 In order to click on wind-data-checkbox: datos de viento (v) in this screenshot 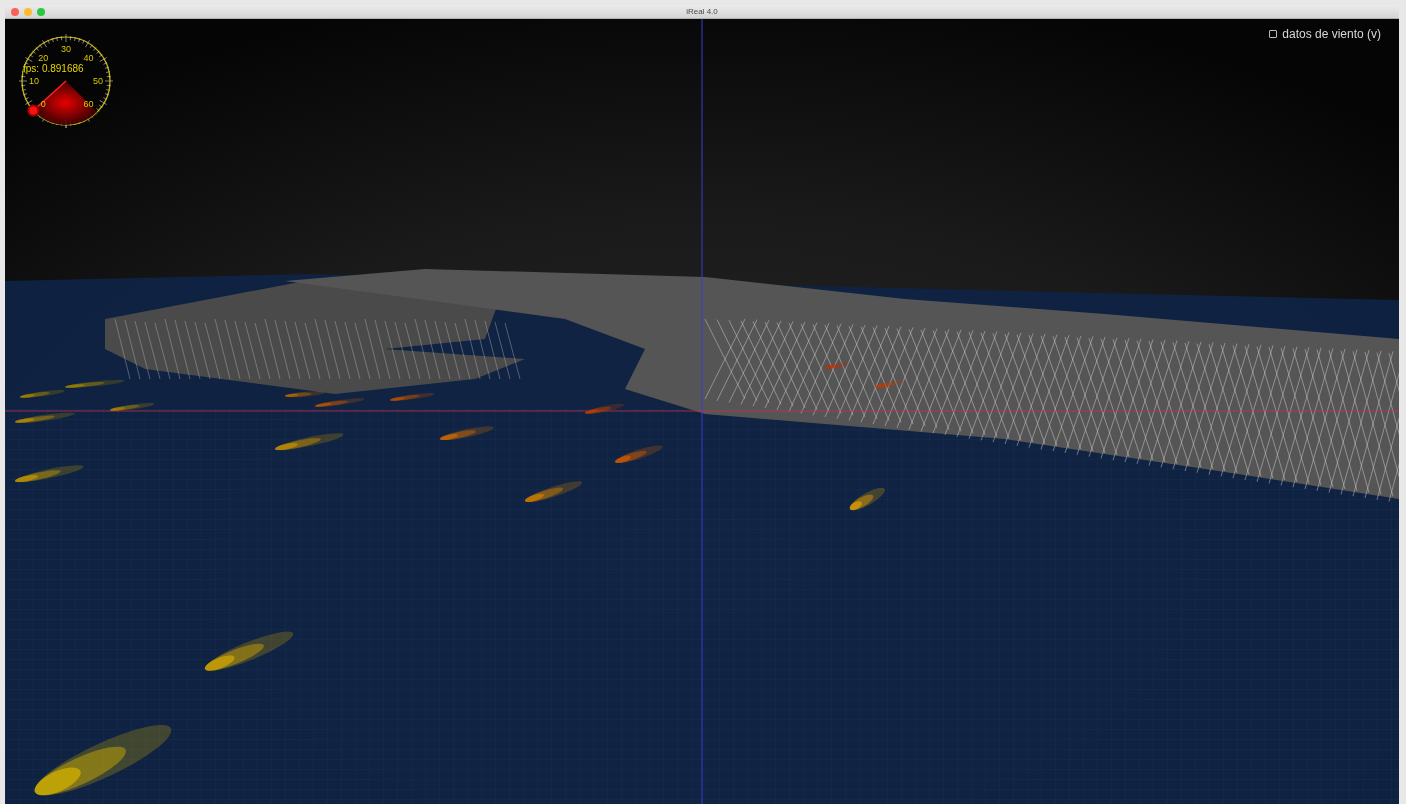, I will do `click(1325, 34)`.